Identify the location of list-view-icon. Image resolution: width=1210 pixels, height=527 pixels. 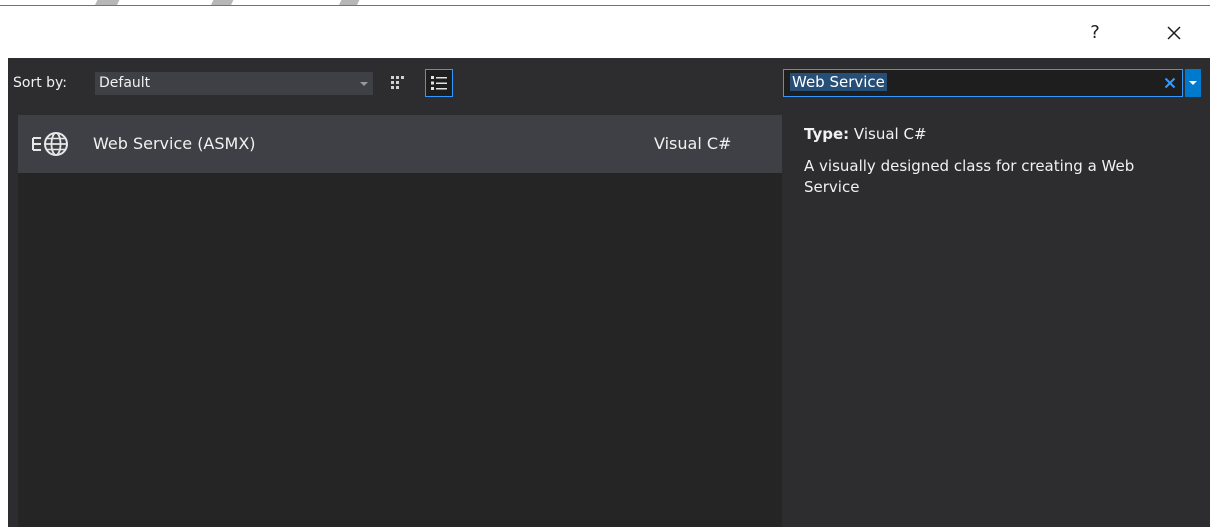
(439, 83).